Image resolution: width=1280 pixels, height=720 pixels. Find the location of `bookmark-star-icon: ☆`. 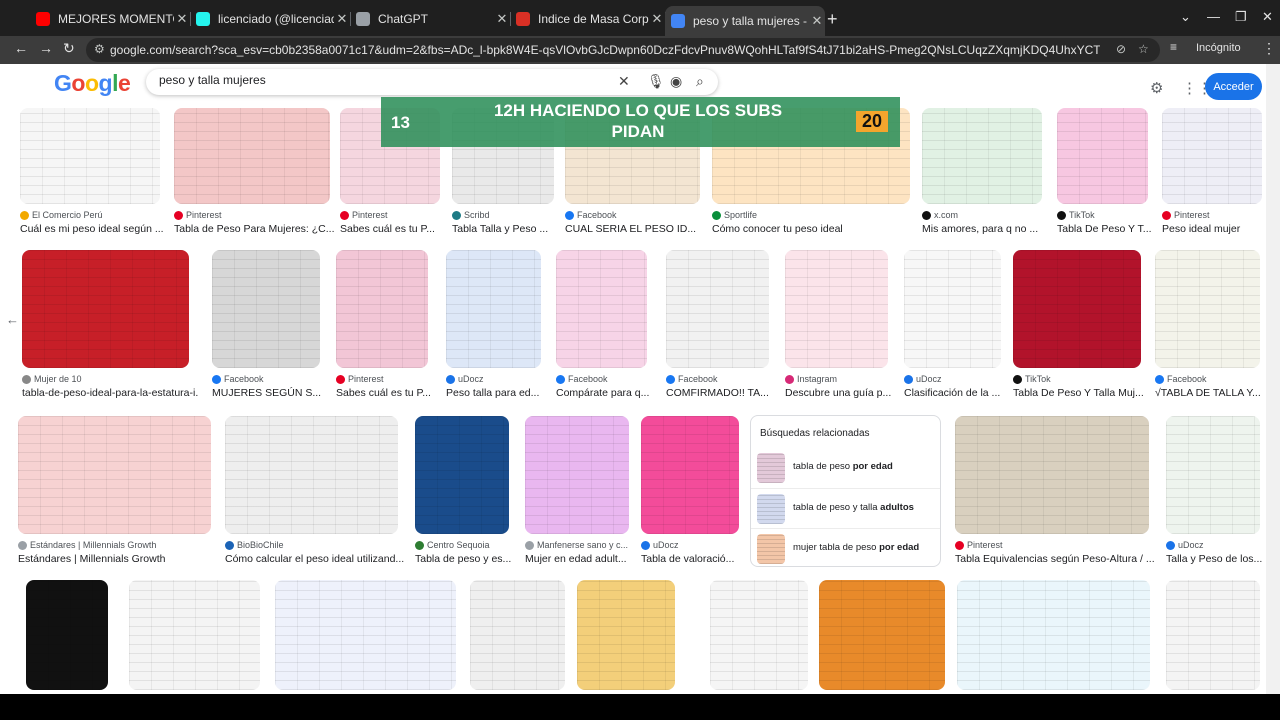

bookmark-star-icon: ☆ is located at coordinates (1143, 49).